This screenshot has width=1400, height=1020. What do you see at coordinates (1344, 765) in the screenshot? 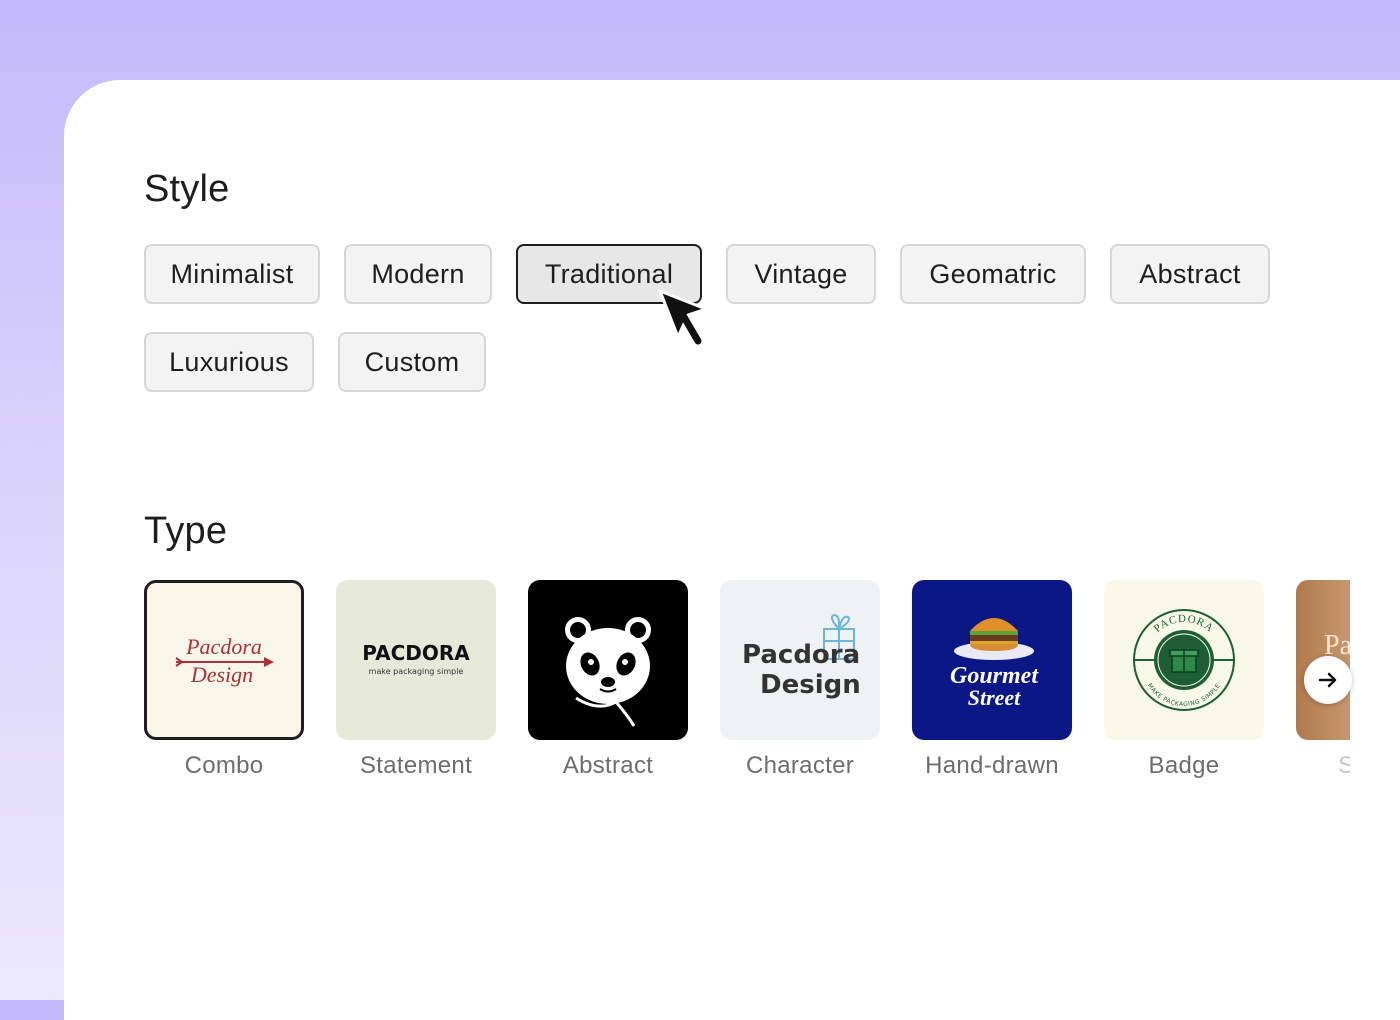
I see `type-label-partial: S` at bounding box center [1344, 765].